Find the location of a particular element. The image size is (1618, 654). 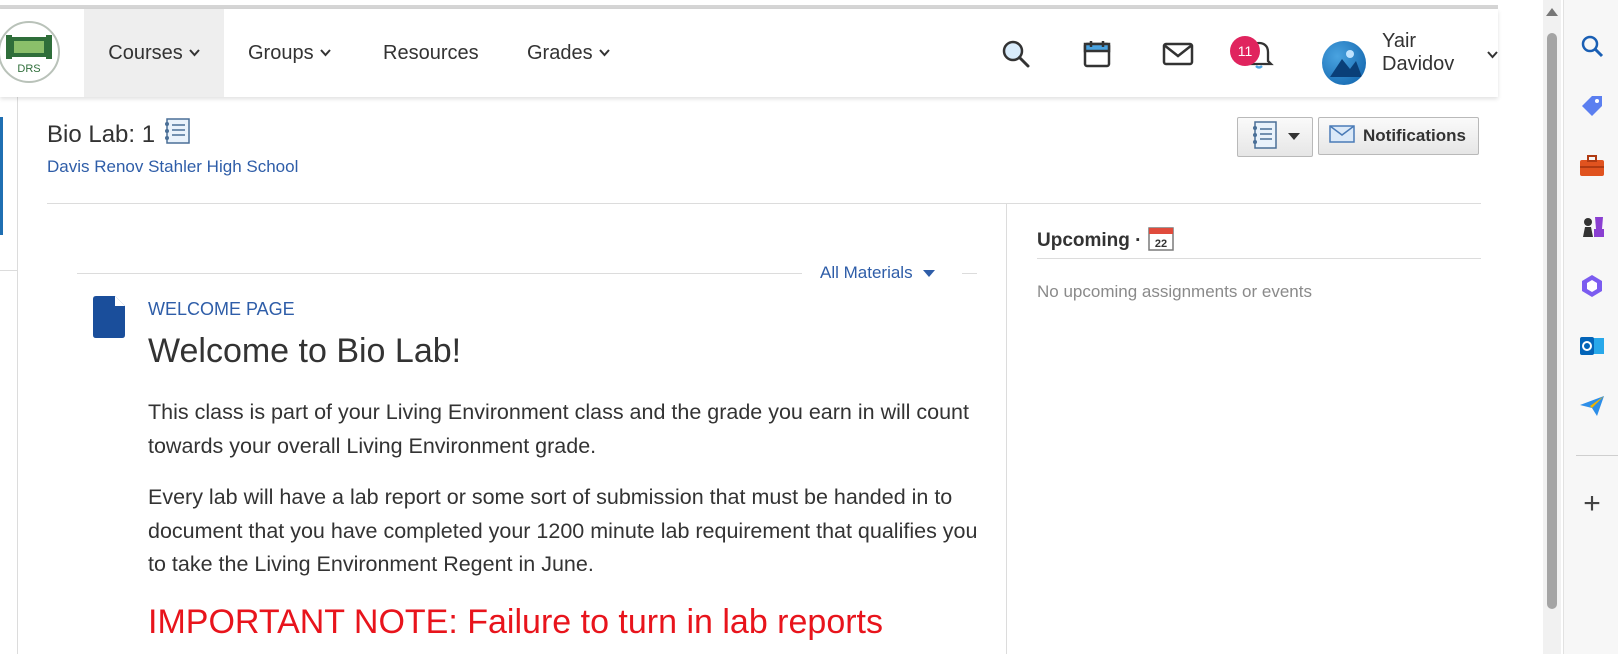

chess-icon is located at coordinates (1592, 226).